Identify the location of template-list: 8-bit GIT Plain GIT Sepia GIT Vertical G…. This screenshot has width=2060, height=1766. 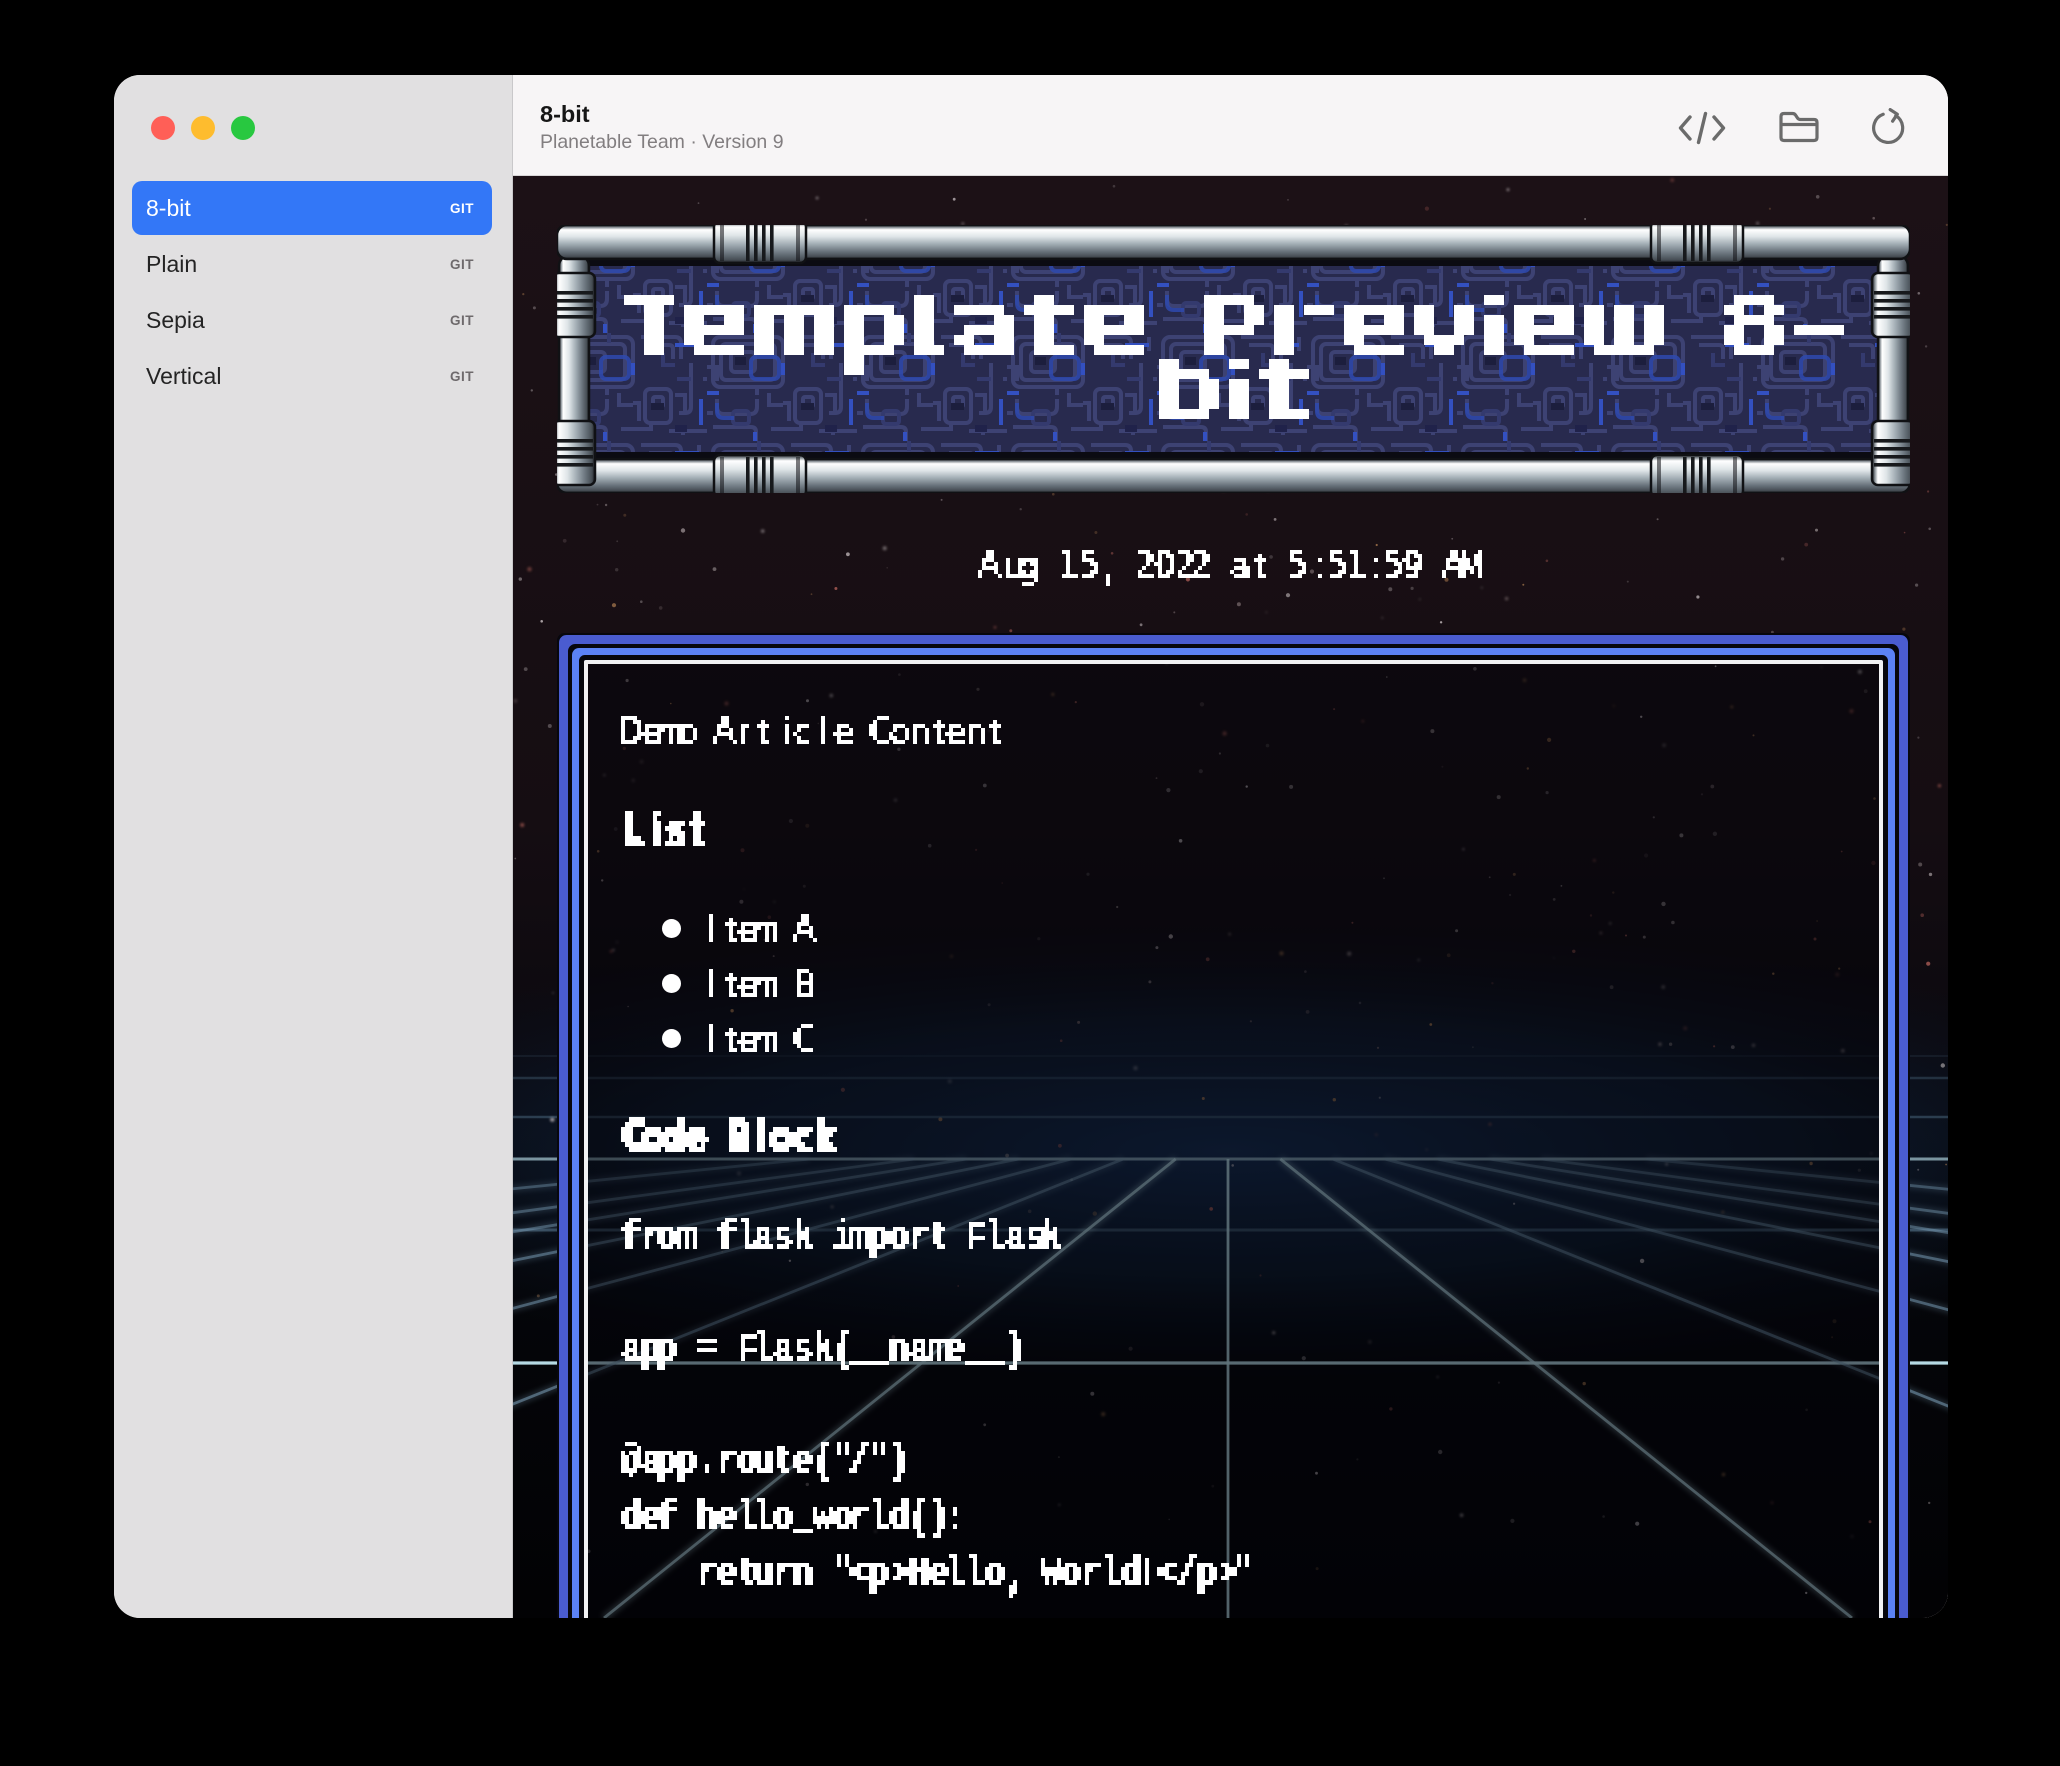
(312, 293).